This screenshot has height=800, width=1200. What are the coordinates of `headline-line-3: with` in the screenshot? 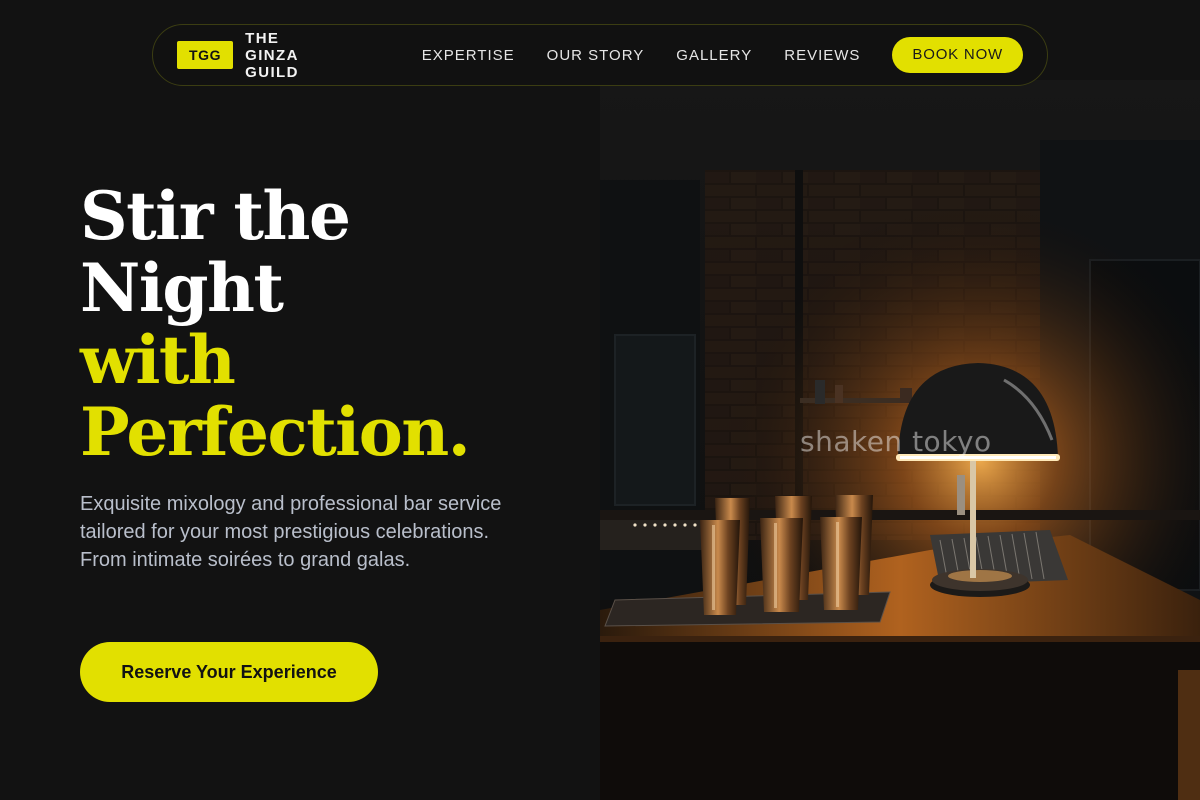 It's located at (158, 360).